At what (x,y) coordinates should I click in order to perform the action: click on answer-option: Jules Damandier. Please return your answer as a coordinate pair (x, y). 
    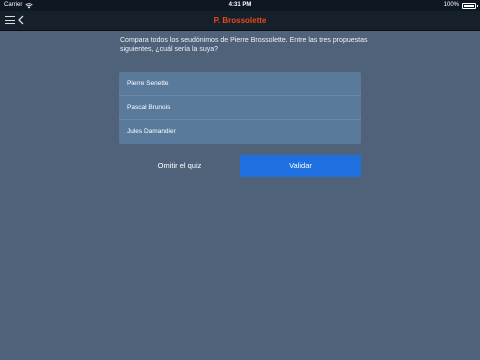
    Looking at the image, I should click on (240, 132).